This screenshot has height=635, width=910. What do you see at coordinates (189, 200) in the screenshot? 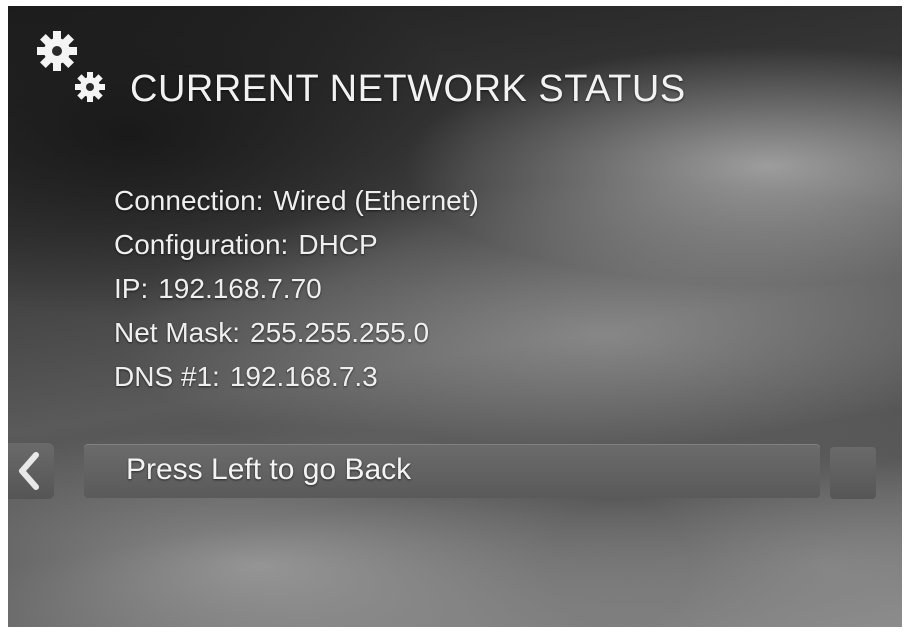
I see `connection-label: Connection:` at bounding box center [189, 200].